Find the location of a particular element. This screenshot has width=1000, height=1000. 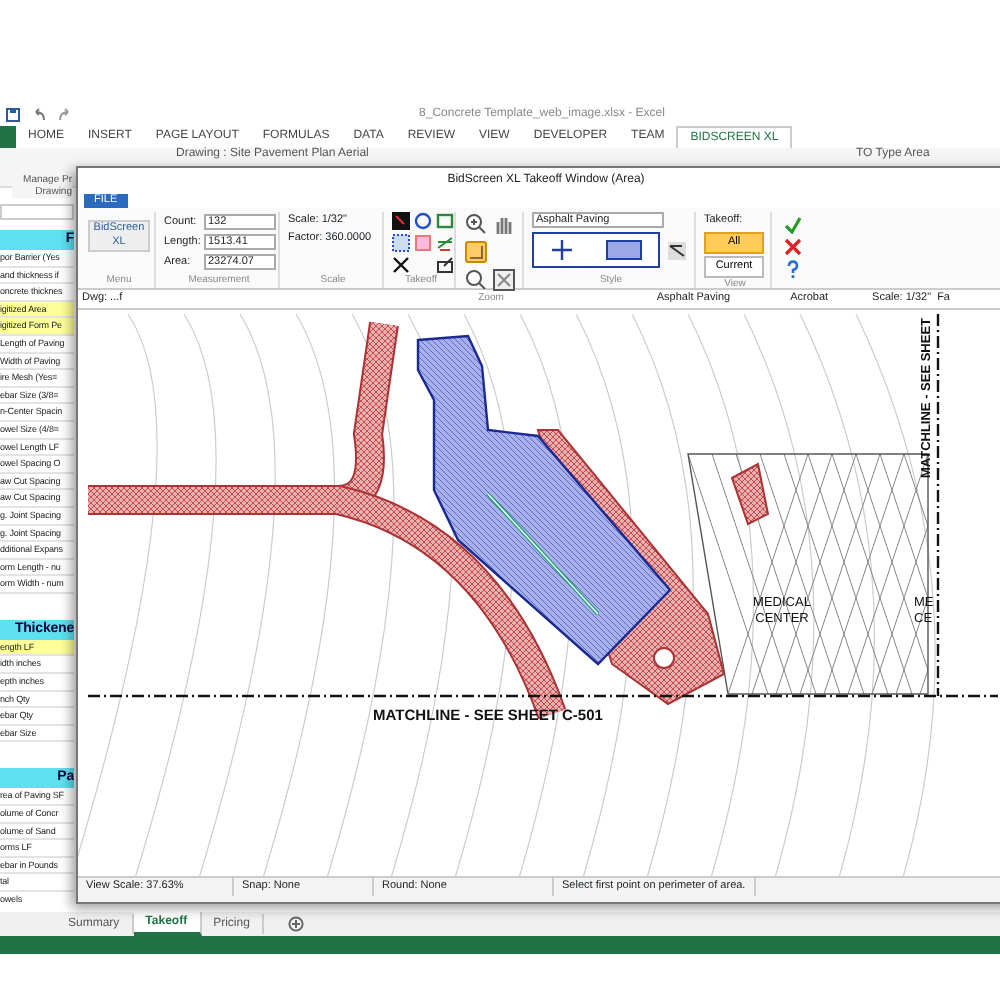

delete-icon is located at coordinates (401, 265).